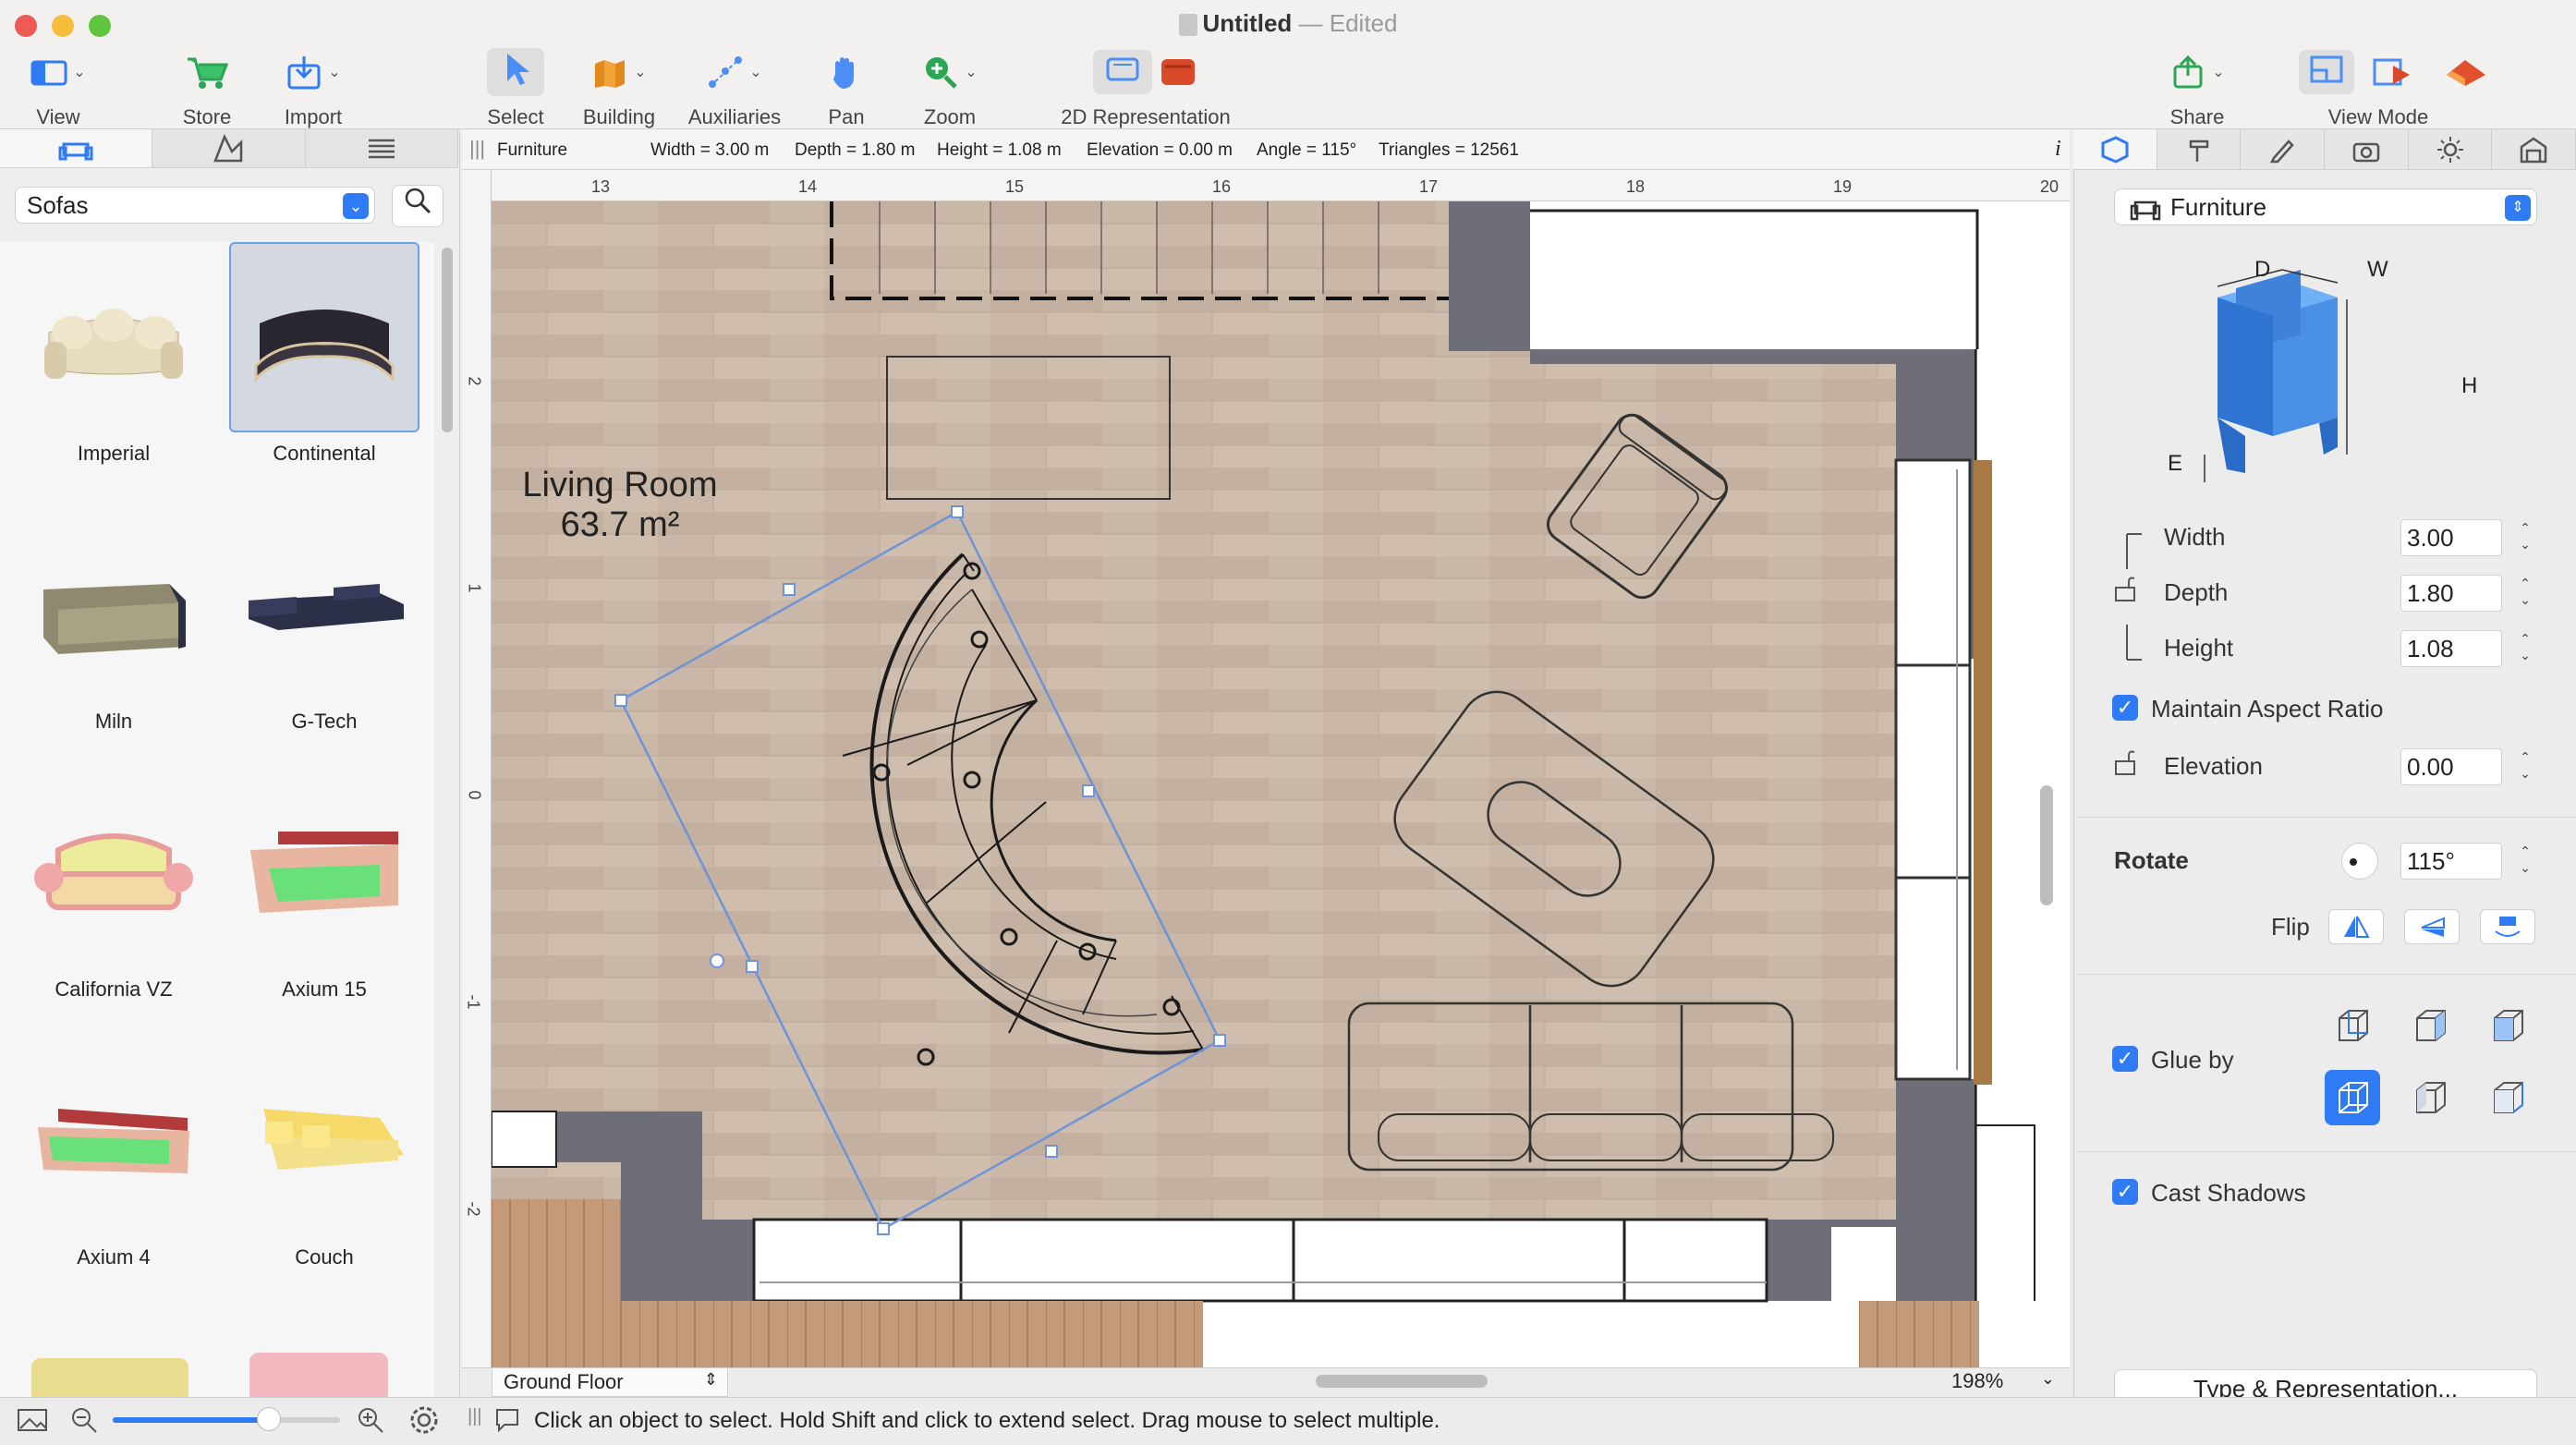 This screenshot has height=1445, width=2576. Describe the element at coordinates (381, 148) in the screenshot. I see `tab-list` at that location.